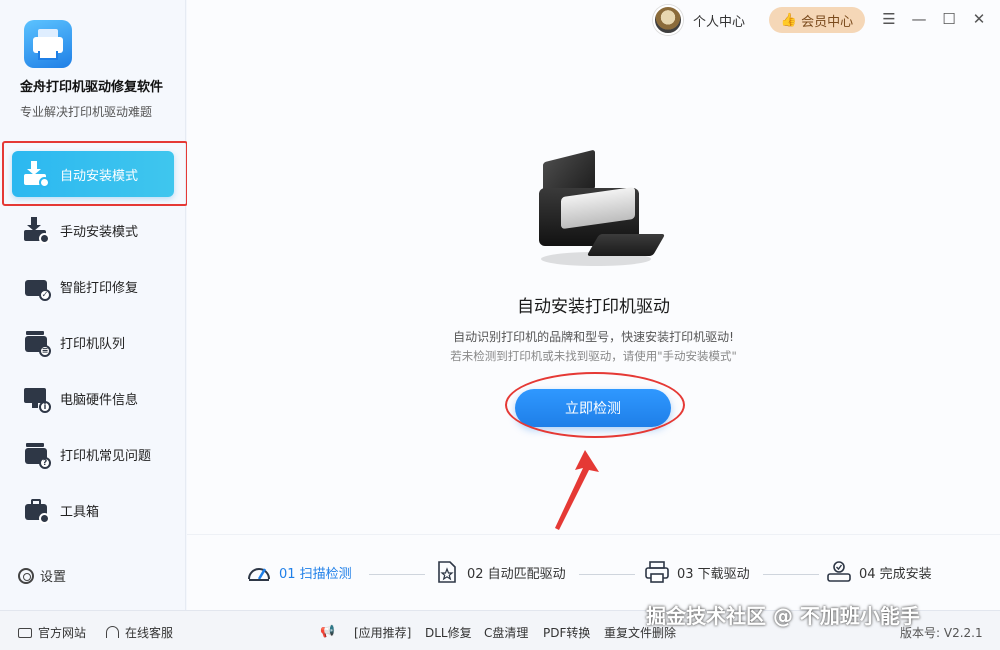  I want to click on sidebar-item-faq: ? 打印机常见问题, so click(93, 454).